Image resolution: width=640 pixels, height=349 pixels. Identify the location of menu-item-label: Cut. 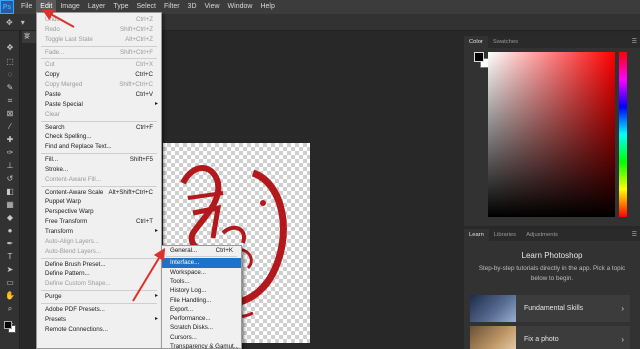
(50, 65).